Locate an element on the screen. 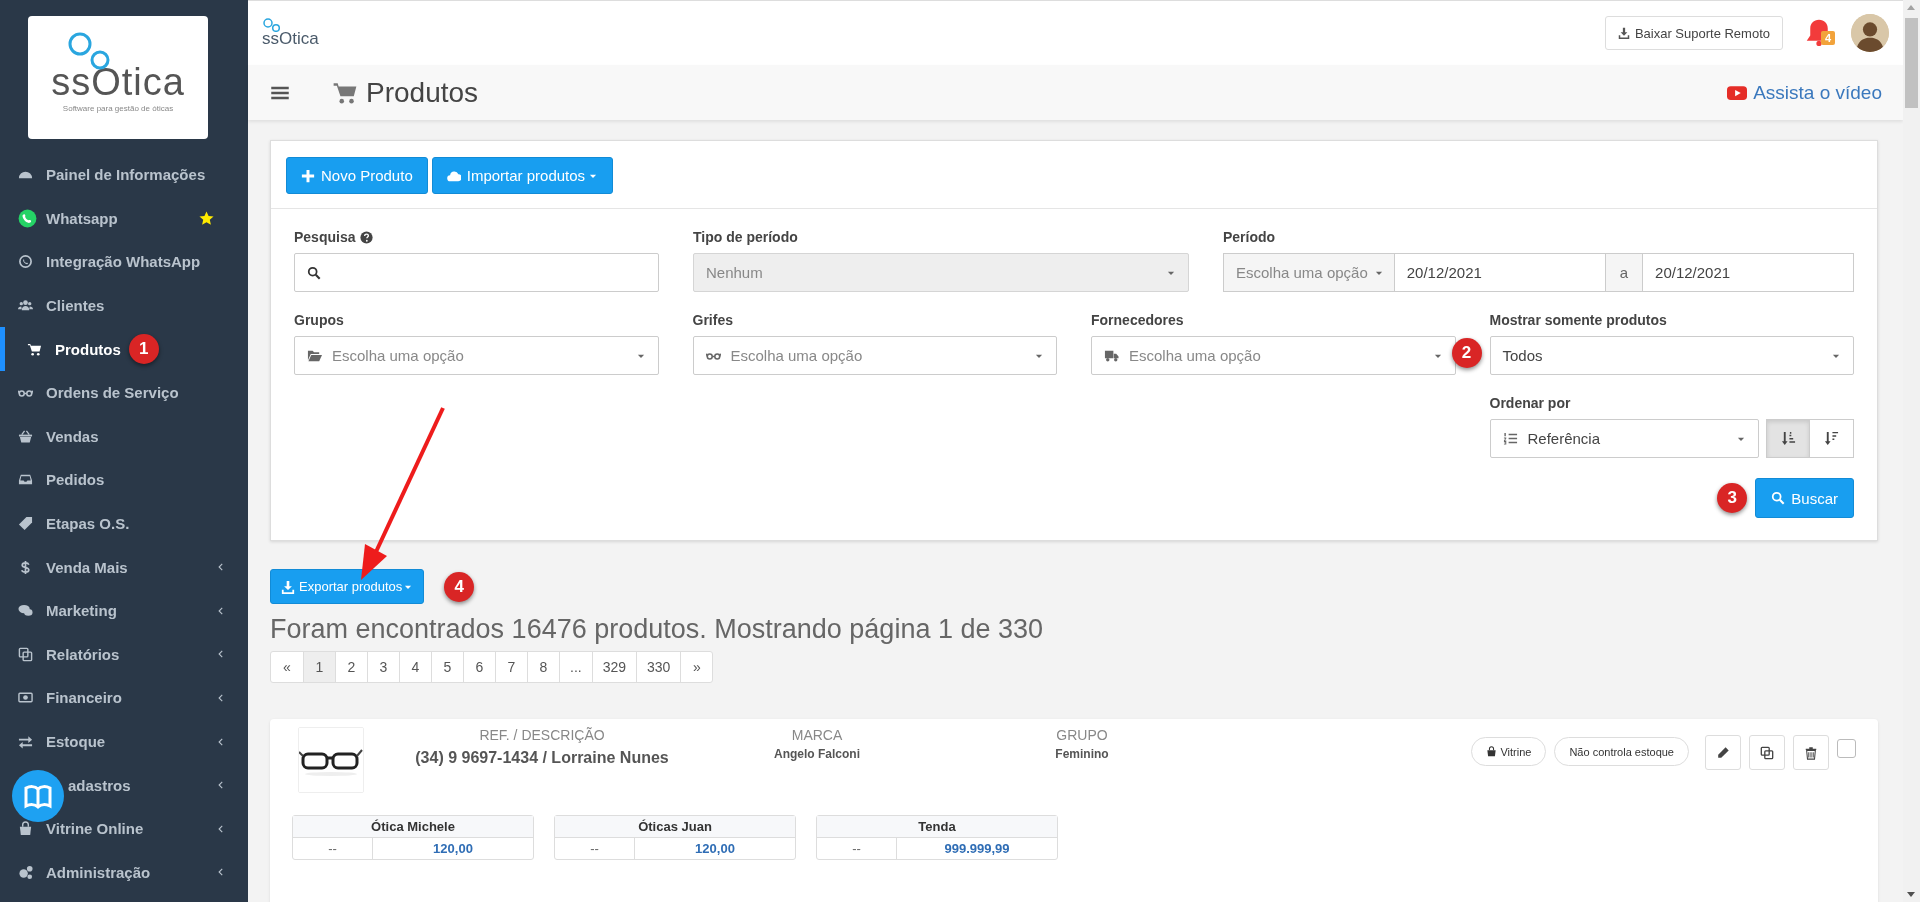 The image size is (1920, 902). annotation-marker: 4 is located at coordinates (459, 586).